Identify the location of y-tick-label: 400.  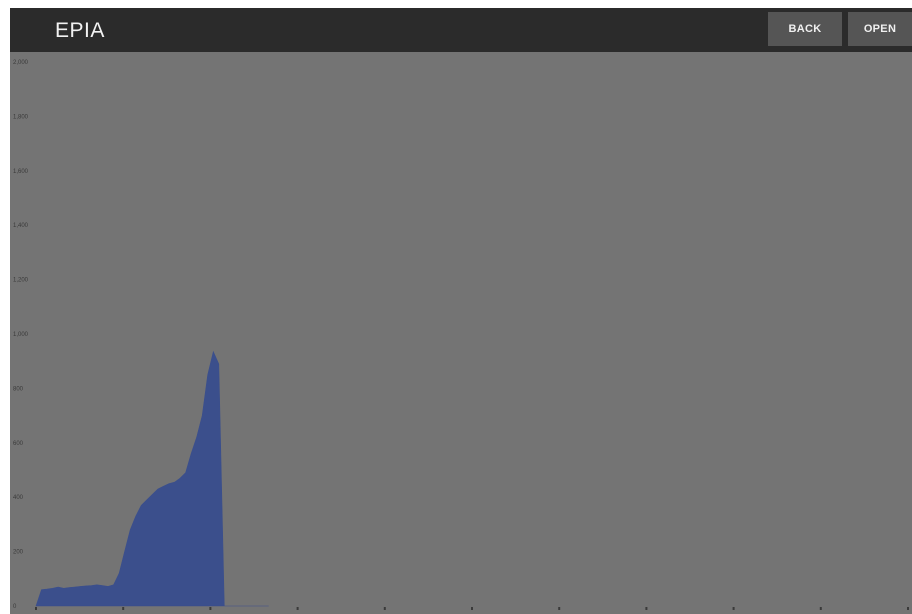
(18, 498).